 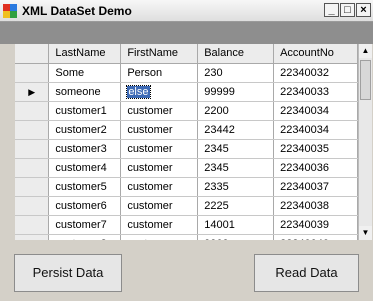 What do you see at coordinates (363, 10) in the screenshot?
I see `close-button: ×` at bounding box center [363, 10].